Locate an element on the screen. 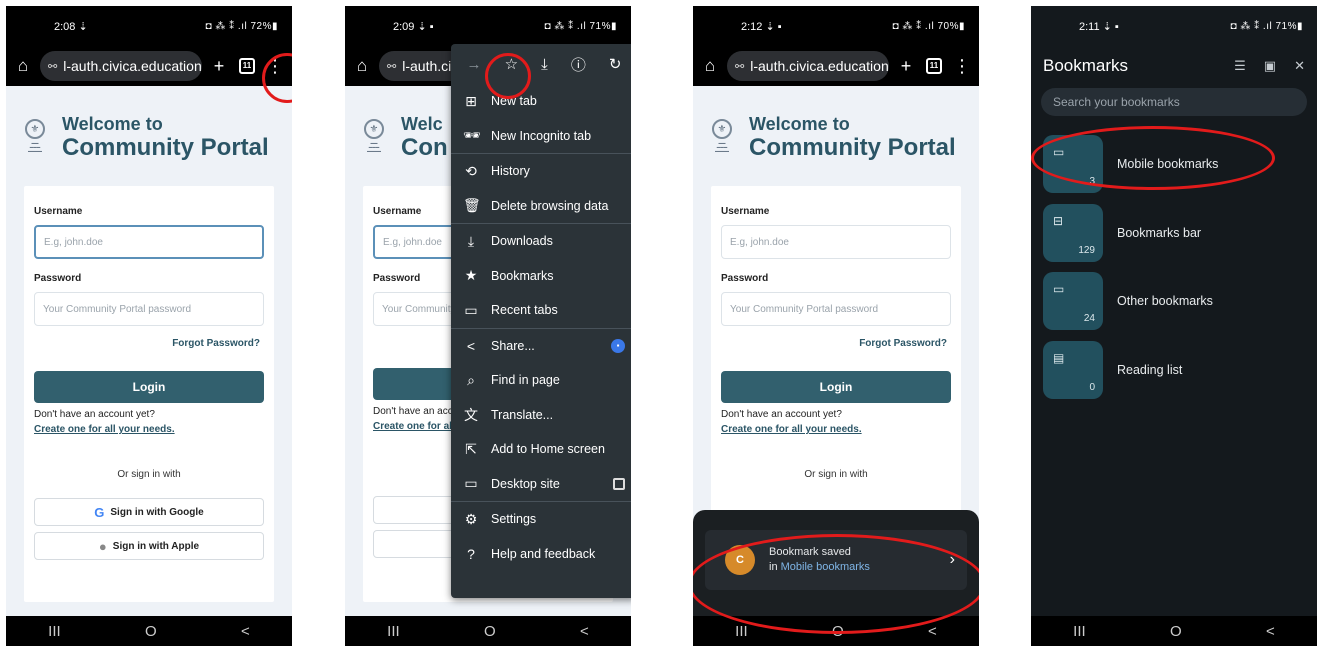 The width and height of the screenshot is (1319, 646). folder-icon: ▭ is located at coordinates (1059, 152).